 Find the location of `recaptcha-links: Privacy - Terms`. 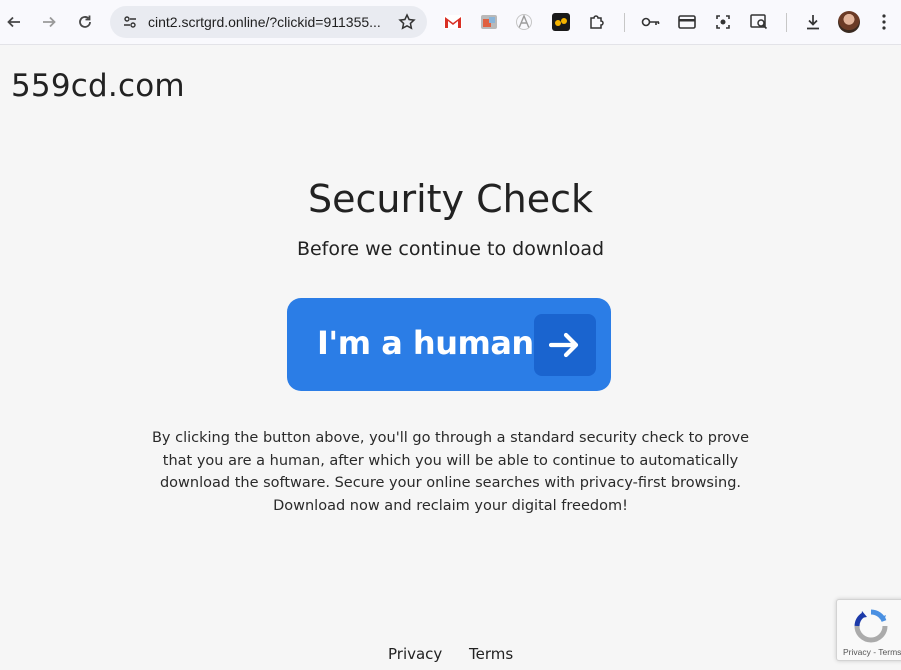

recaptcha-links: Privacy - Terms is located at coordinates (872, 652).